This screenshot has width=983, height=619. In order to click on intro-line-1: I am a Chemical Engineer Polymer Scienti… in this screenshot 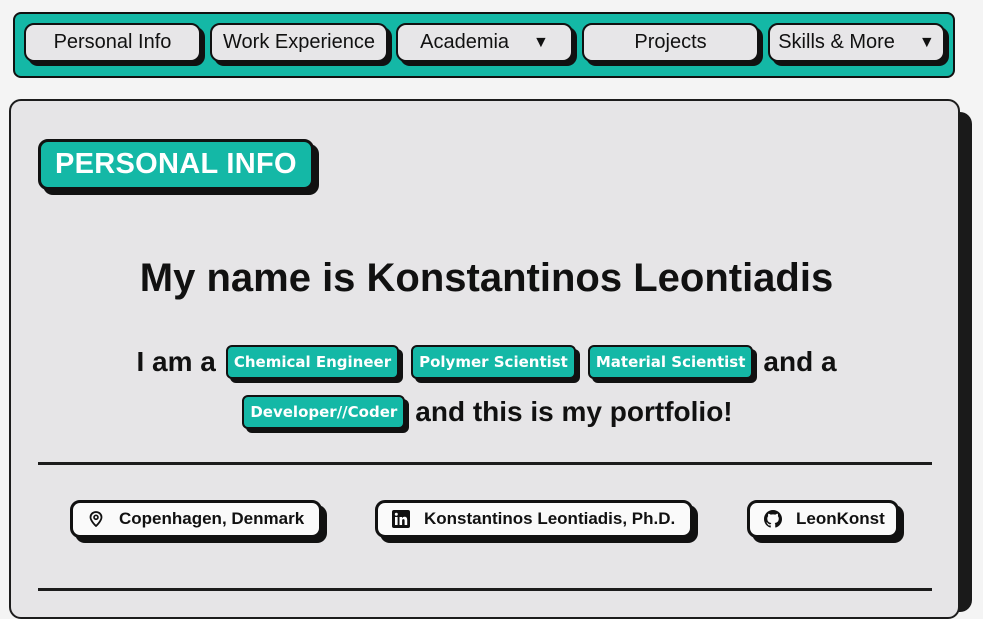, I will do `click(486, 362)`.